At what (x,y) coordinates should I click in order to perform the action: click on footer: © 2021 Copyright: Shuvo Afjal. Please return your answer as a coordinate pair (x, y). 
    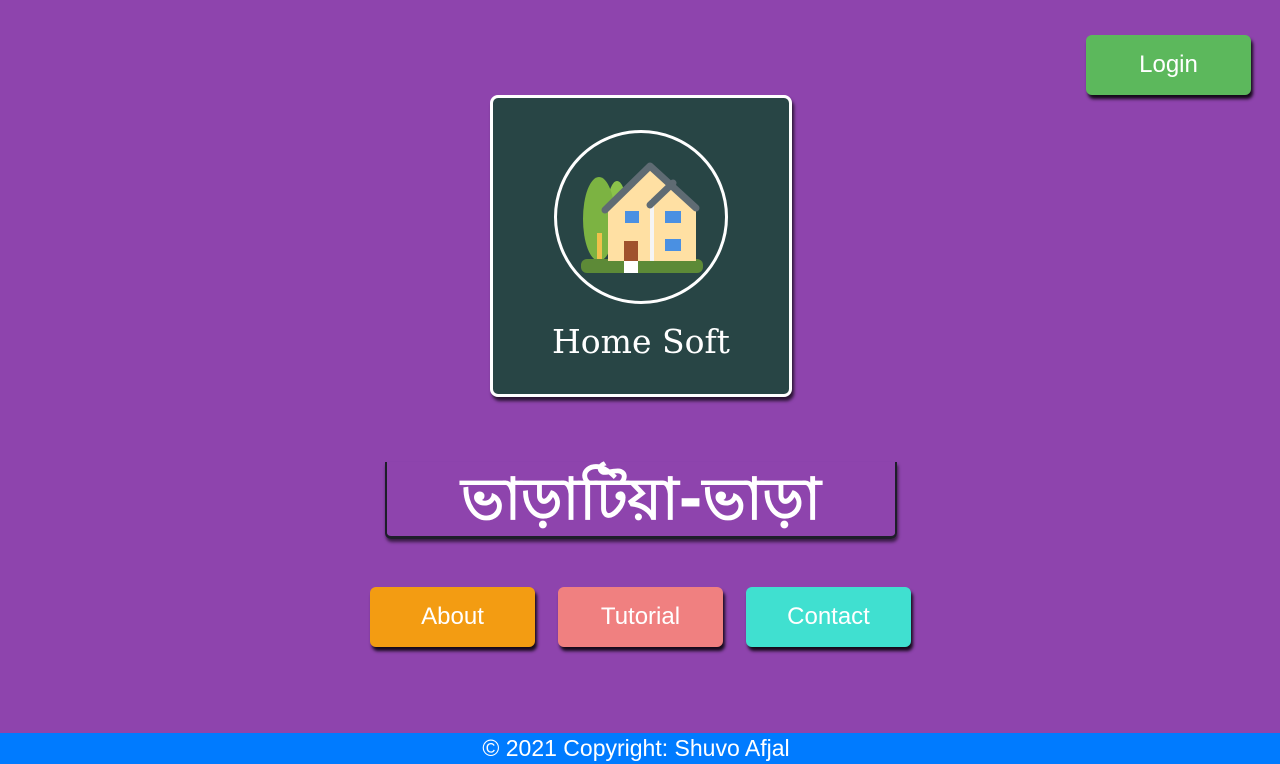
    Looking at the image, I should click on (640, 748).